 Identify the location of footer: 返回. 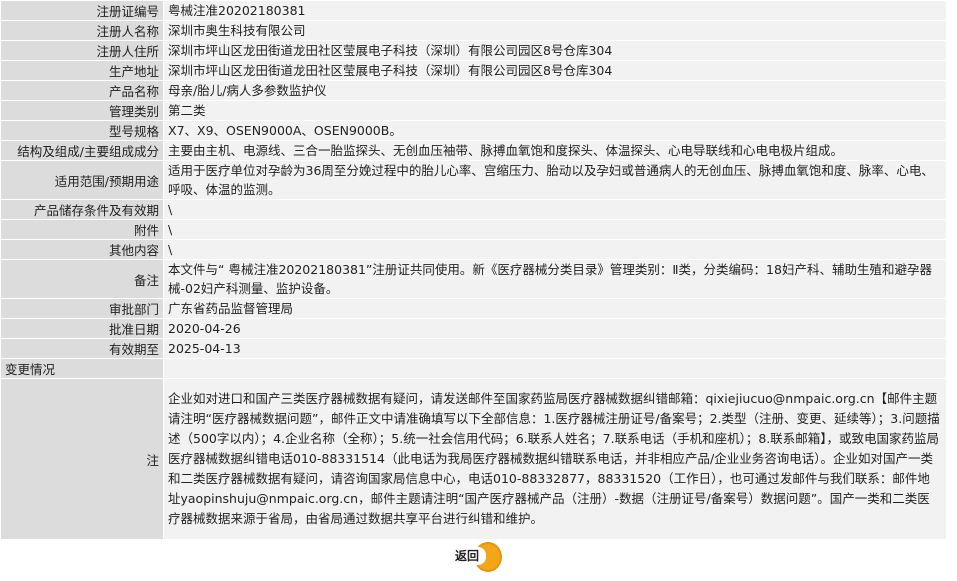
(473, 556).